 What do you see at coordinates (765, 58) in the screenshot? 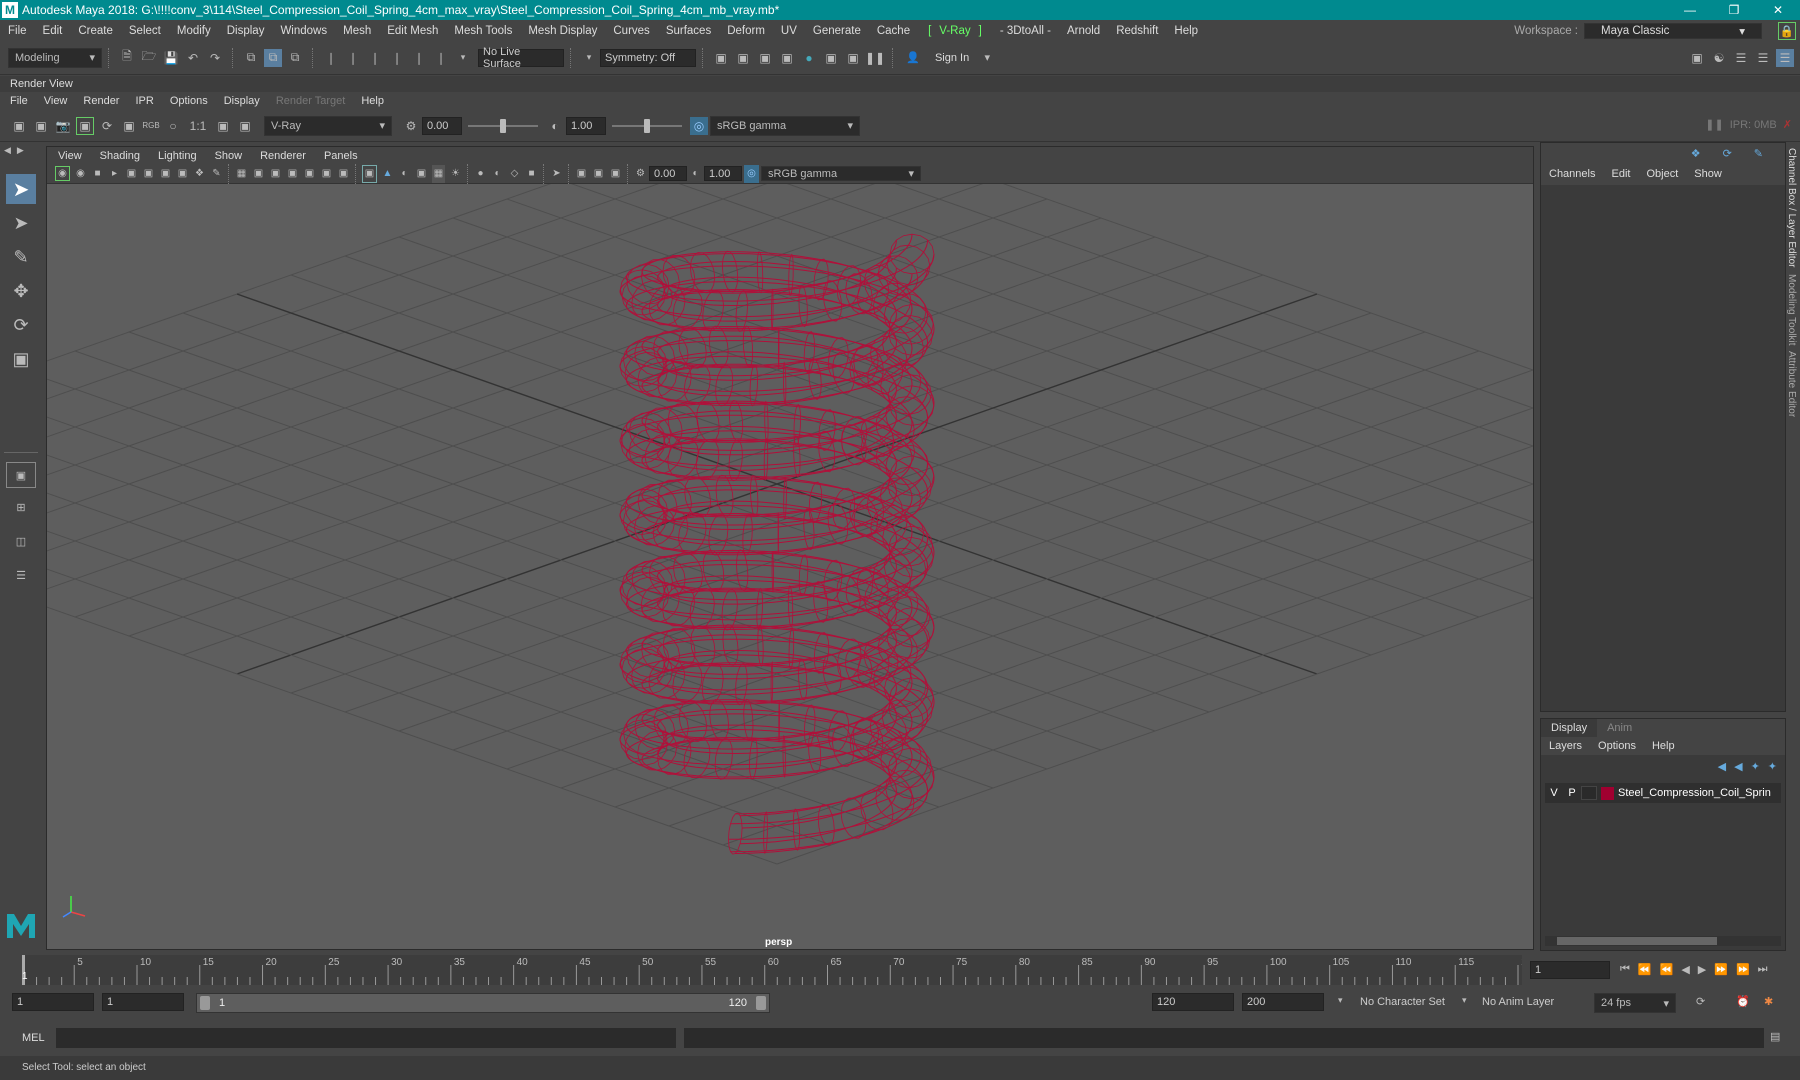
I see `ipr-render-icon: ▣` at bounding box center [765, 58].